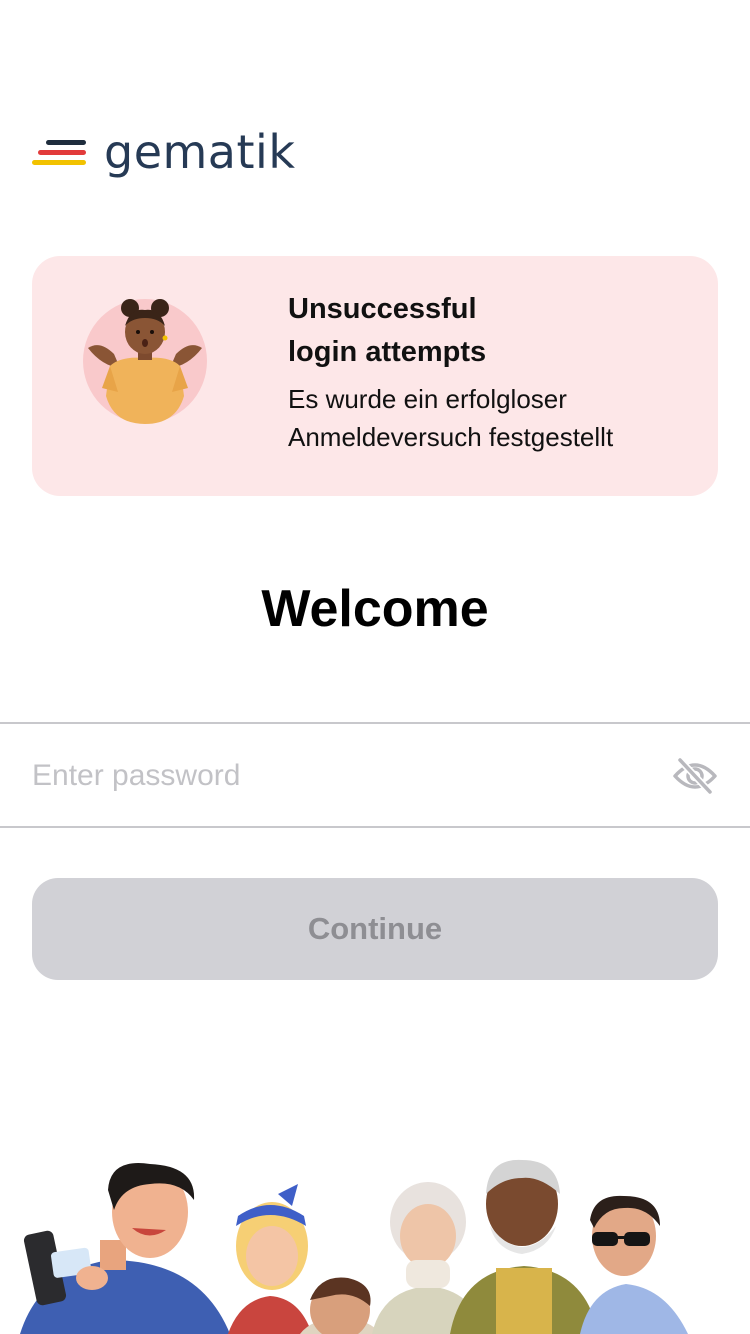  I want to click on password-input, so click(332, 776).